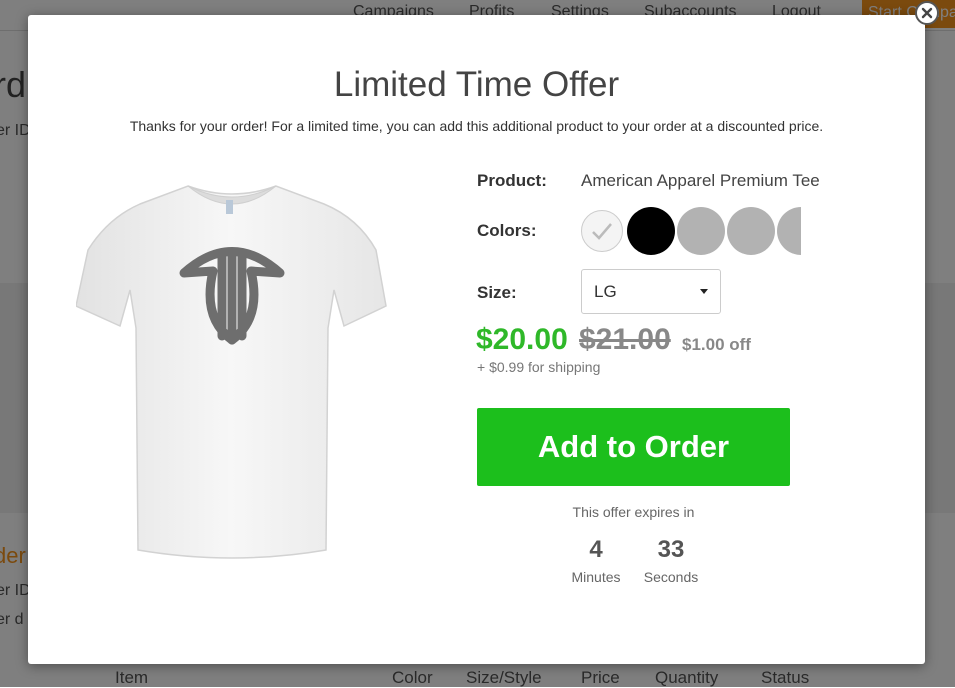  What do you see at coordinates (596, 577) in the screenshot?
I see `timer-minutes-label: Minutes` at bounding box center [596, 577].